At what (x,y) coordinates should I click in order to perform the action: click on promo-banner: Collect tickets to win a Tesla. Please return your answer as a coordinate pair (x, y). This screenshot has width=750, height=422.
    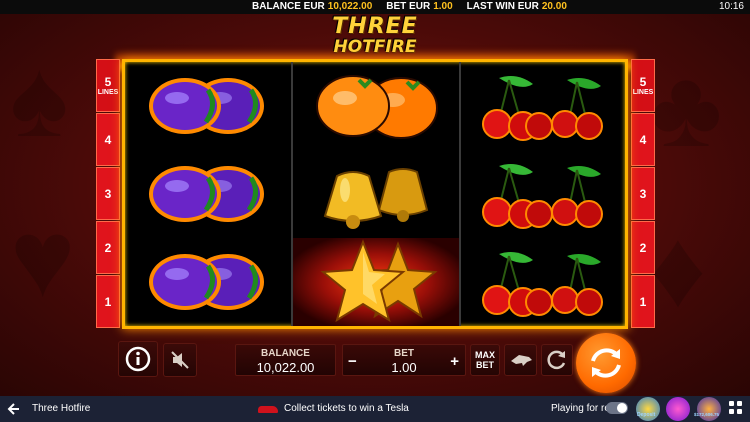
    Looking at the image, I should click on (333, 408).